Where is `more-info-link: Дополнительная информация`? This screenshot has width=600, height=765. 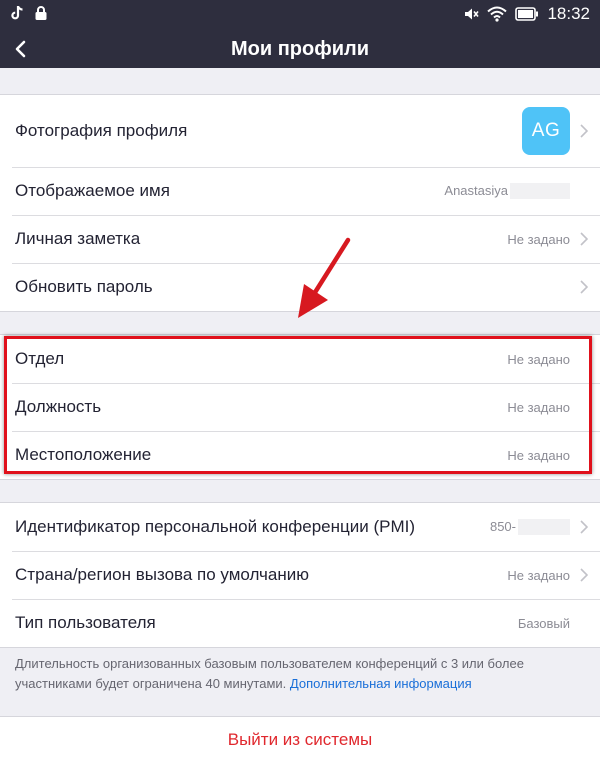
more-info-link: Дополнительная информация is located at coordinates (381, 683).